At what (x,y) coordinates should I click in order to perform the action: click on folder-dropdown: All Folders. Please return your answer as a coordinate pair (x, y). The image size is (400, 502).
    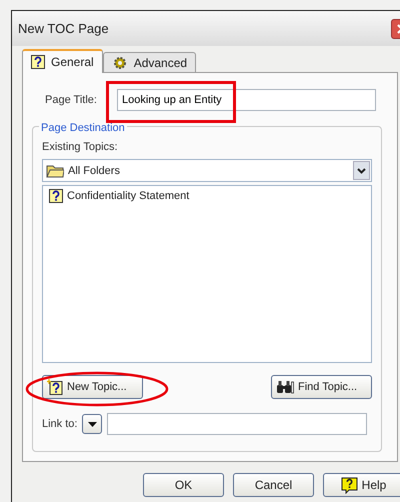
    Looking at the image, I should click on (207, 170).